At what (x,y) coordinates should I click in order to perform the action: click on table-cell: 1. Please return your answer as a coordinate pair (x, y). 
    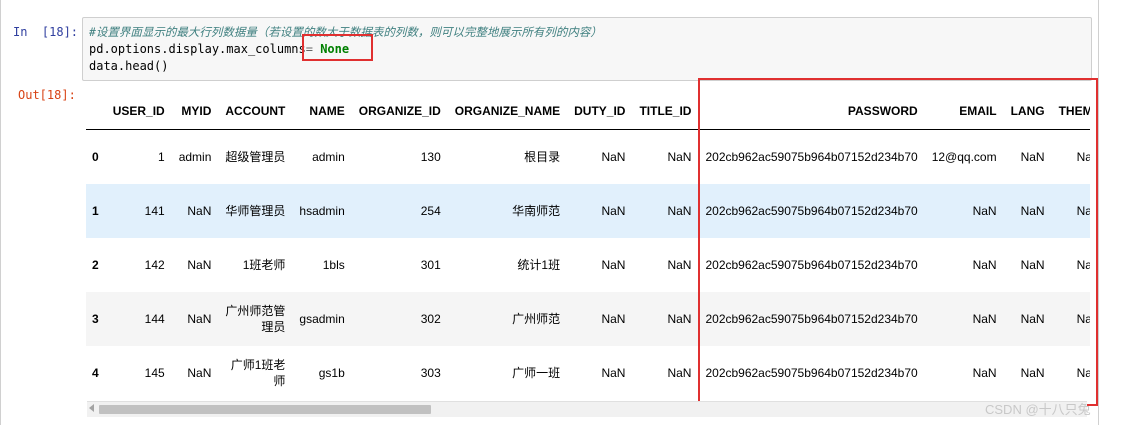
    Looking at the image, I should click on (161, 156).